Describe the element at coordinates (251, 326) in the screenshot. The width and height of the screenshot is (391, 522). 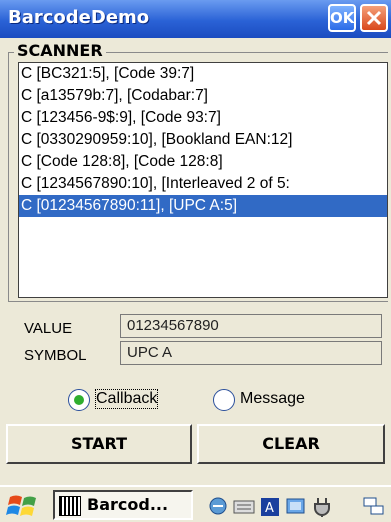
I see `value-field: 01234567890` at that location.